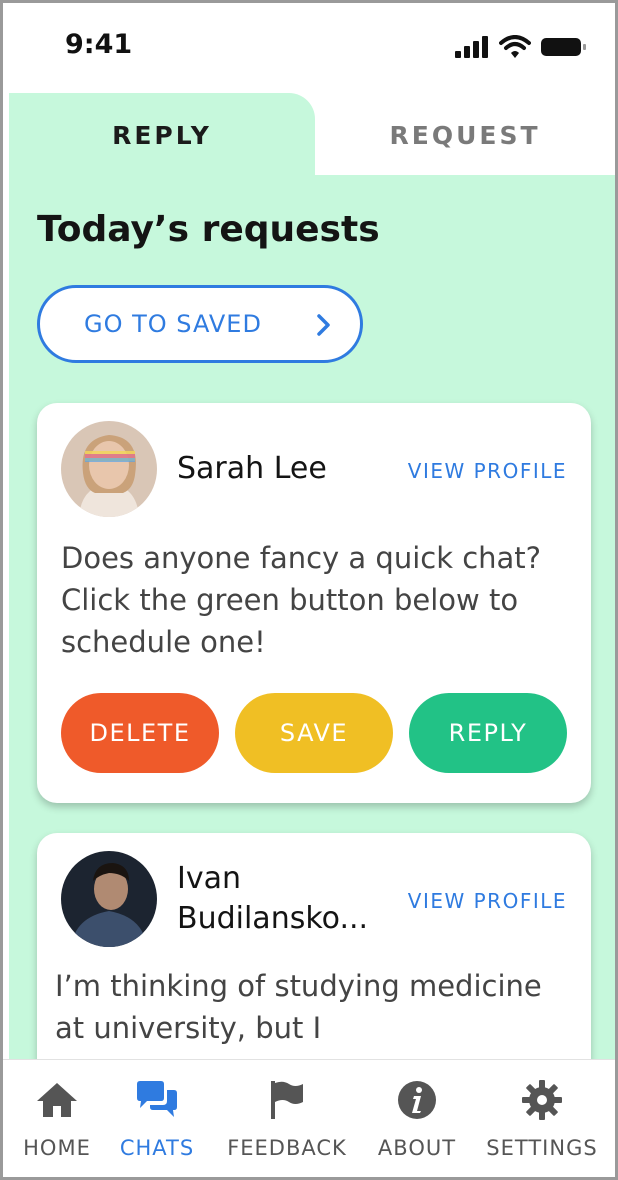  I want to click on save-button: SAVE, so click(314, 733).